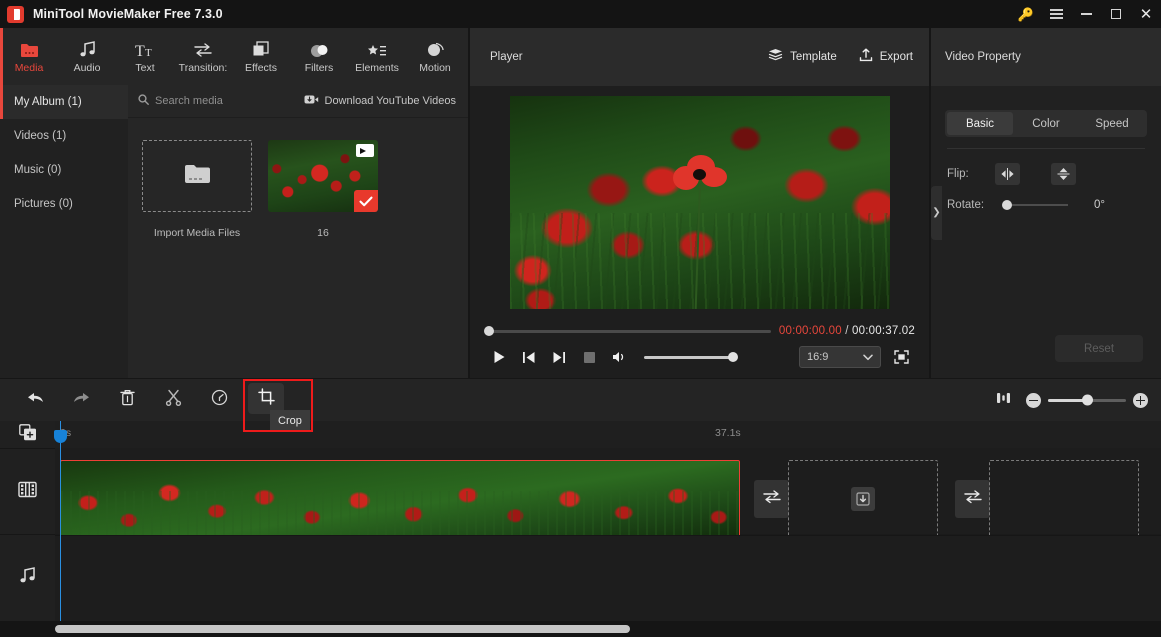 The width and height of the screenshot is (1161, 637). Describe the element at coordinates (802, 57) in the screenshot. I see `template-button: Template` at that location.